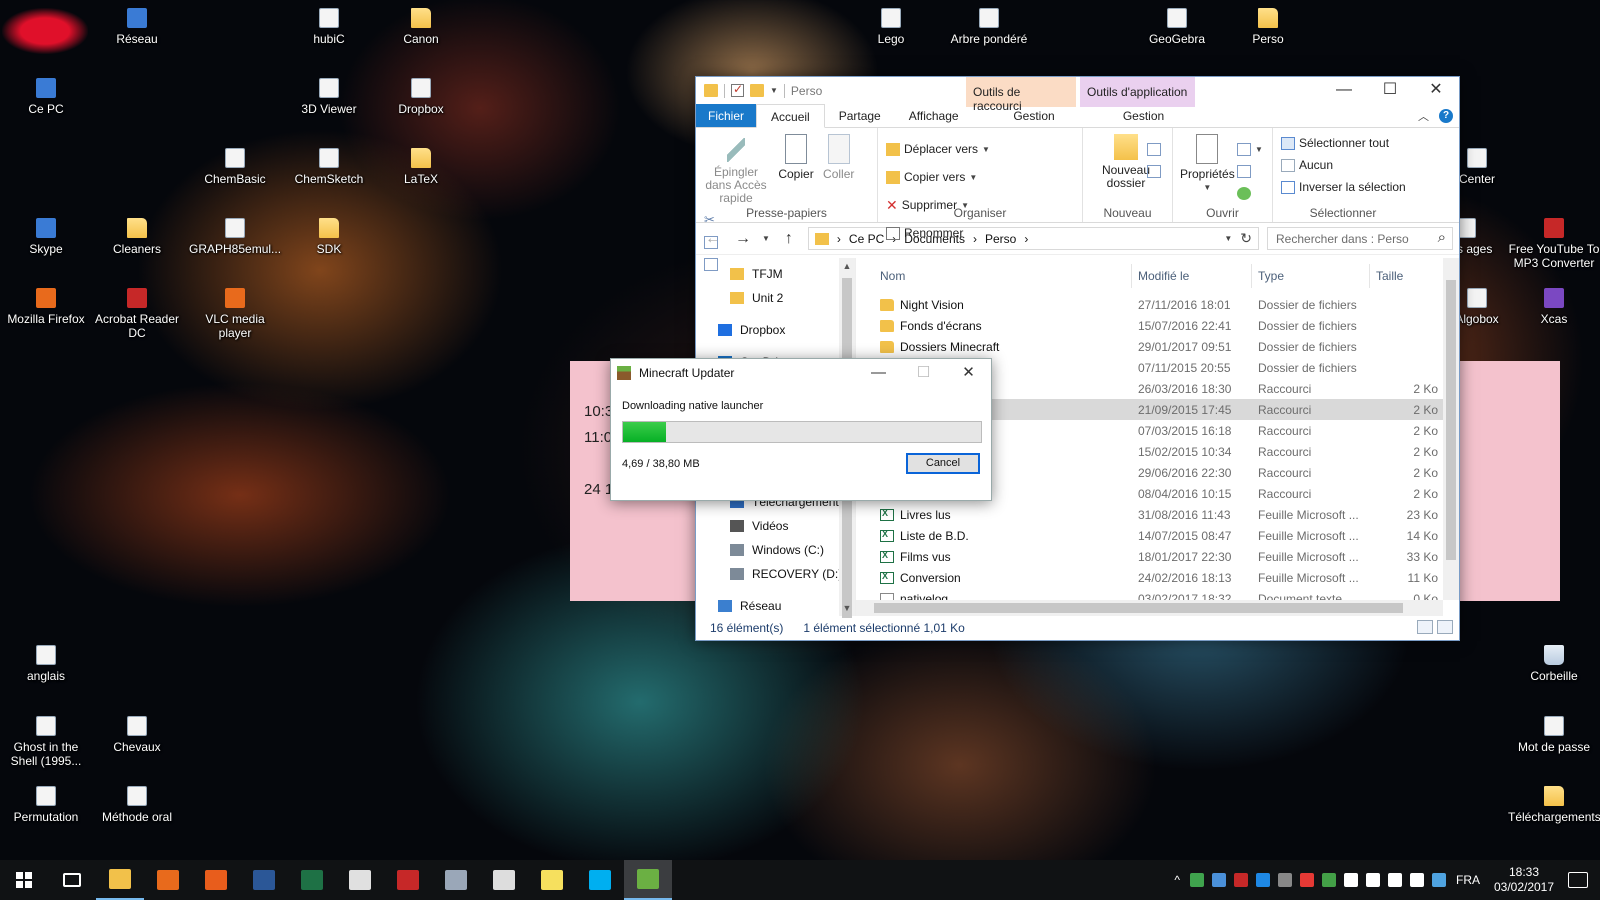 Image resolution: width=1600 pixels, height=900 pixels. What do you see at coordinates (775, 574) in the screenshot?
I see `nav-item: RECOVERY (D:)` at bounding box center [775, 574].